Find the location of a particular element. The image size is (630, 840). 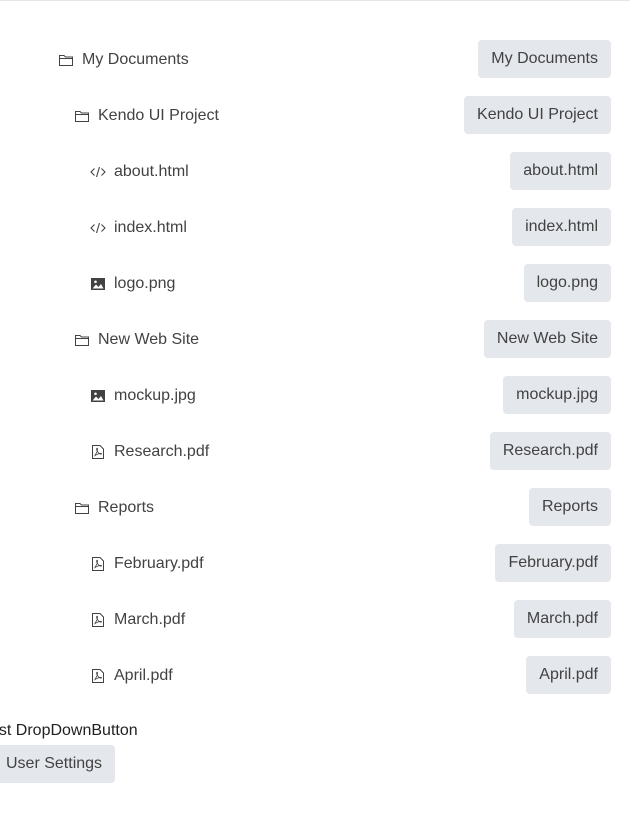

dropdownbutton-test-label: est DropDownButton is located at coordinates (69, 730).